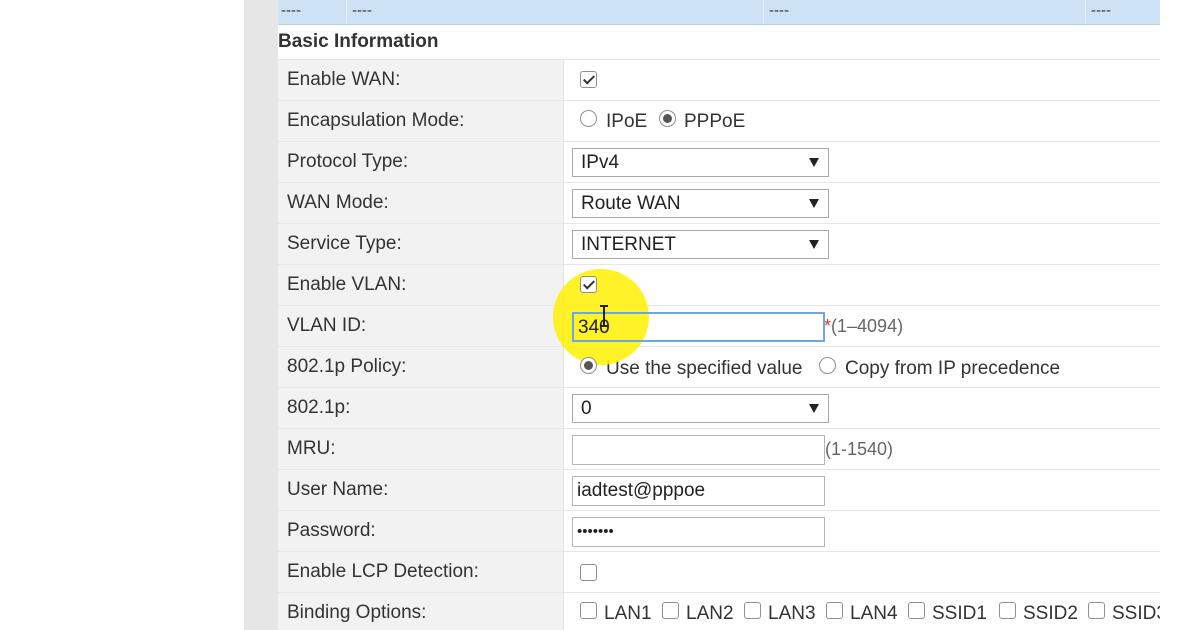 The width and height of the screenshot is (1200, 630). I want to click on specified-value-radio, so click(588, 365).